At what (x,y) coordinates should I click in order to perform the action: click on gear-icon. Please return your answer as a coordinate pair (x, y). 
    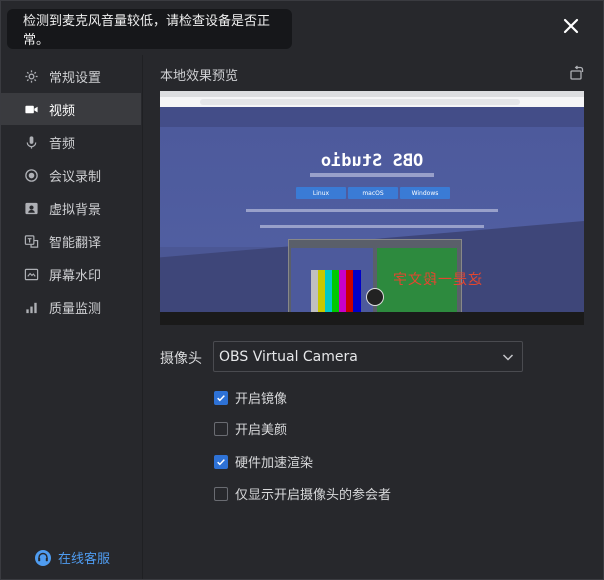
    Looking at the image, I should click on (31, 76).